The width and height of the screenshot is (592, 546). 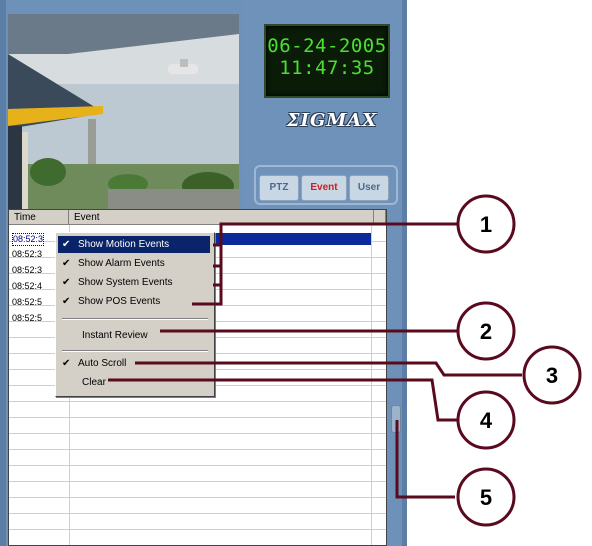 I want to click on callout-number-3: 3, so click(x=552, y=375).